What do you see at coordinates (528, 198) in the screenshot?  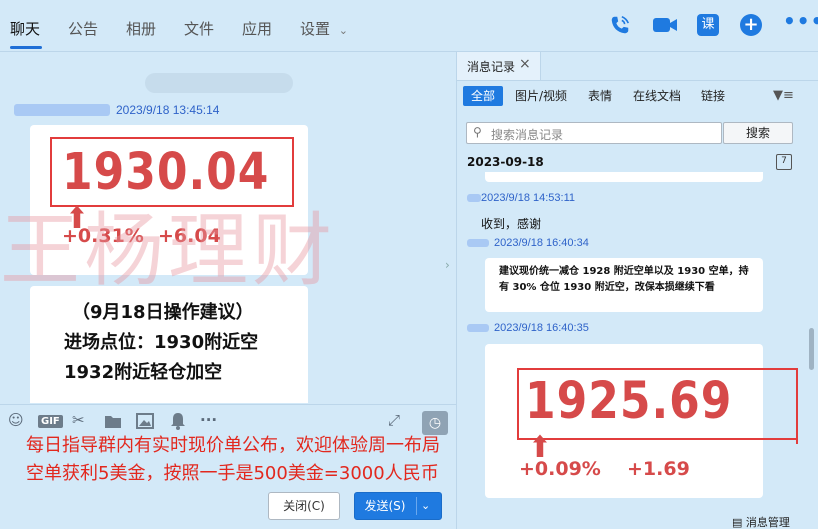 I see `history-msg1-time: 2023/9/18 14:53:11` at bounding box center [528, 198].